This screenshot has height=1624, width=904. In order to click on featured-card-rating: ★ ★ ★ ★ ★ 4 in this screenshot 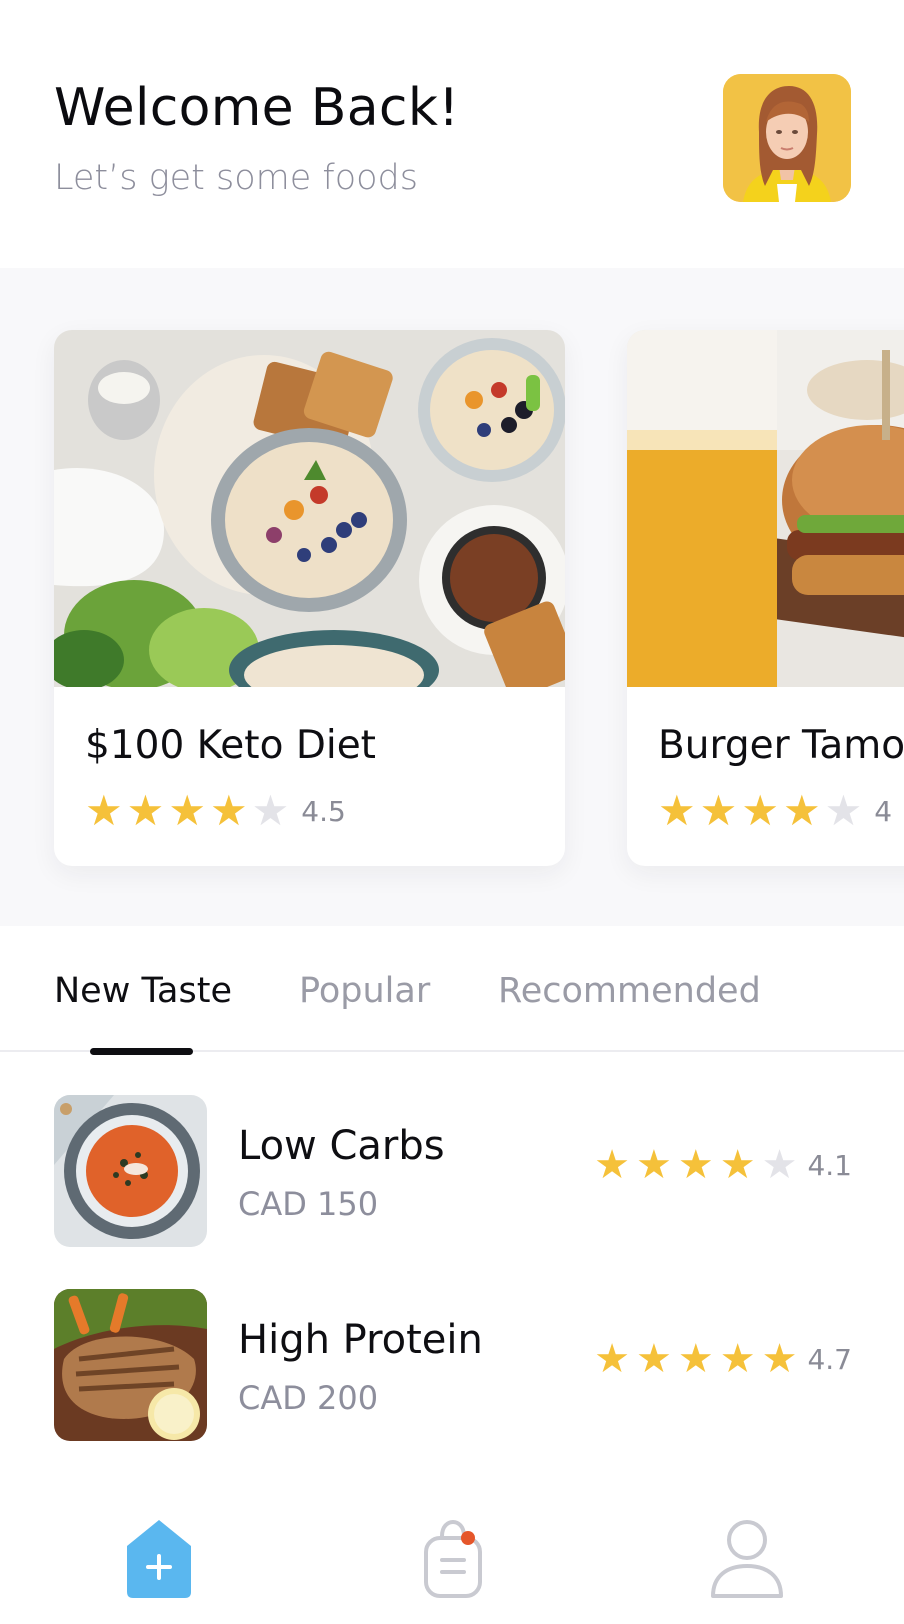, I will do `click(775, 811)`.